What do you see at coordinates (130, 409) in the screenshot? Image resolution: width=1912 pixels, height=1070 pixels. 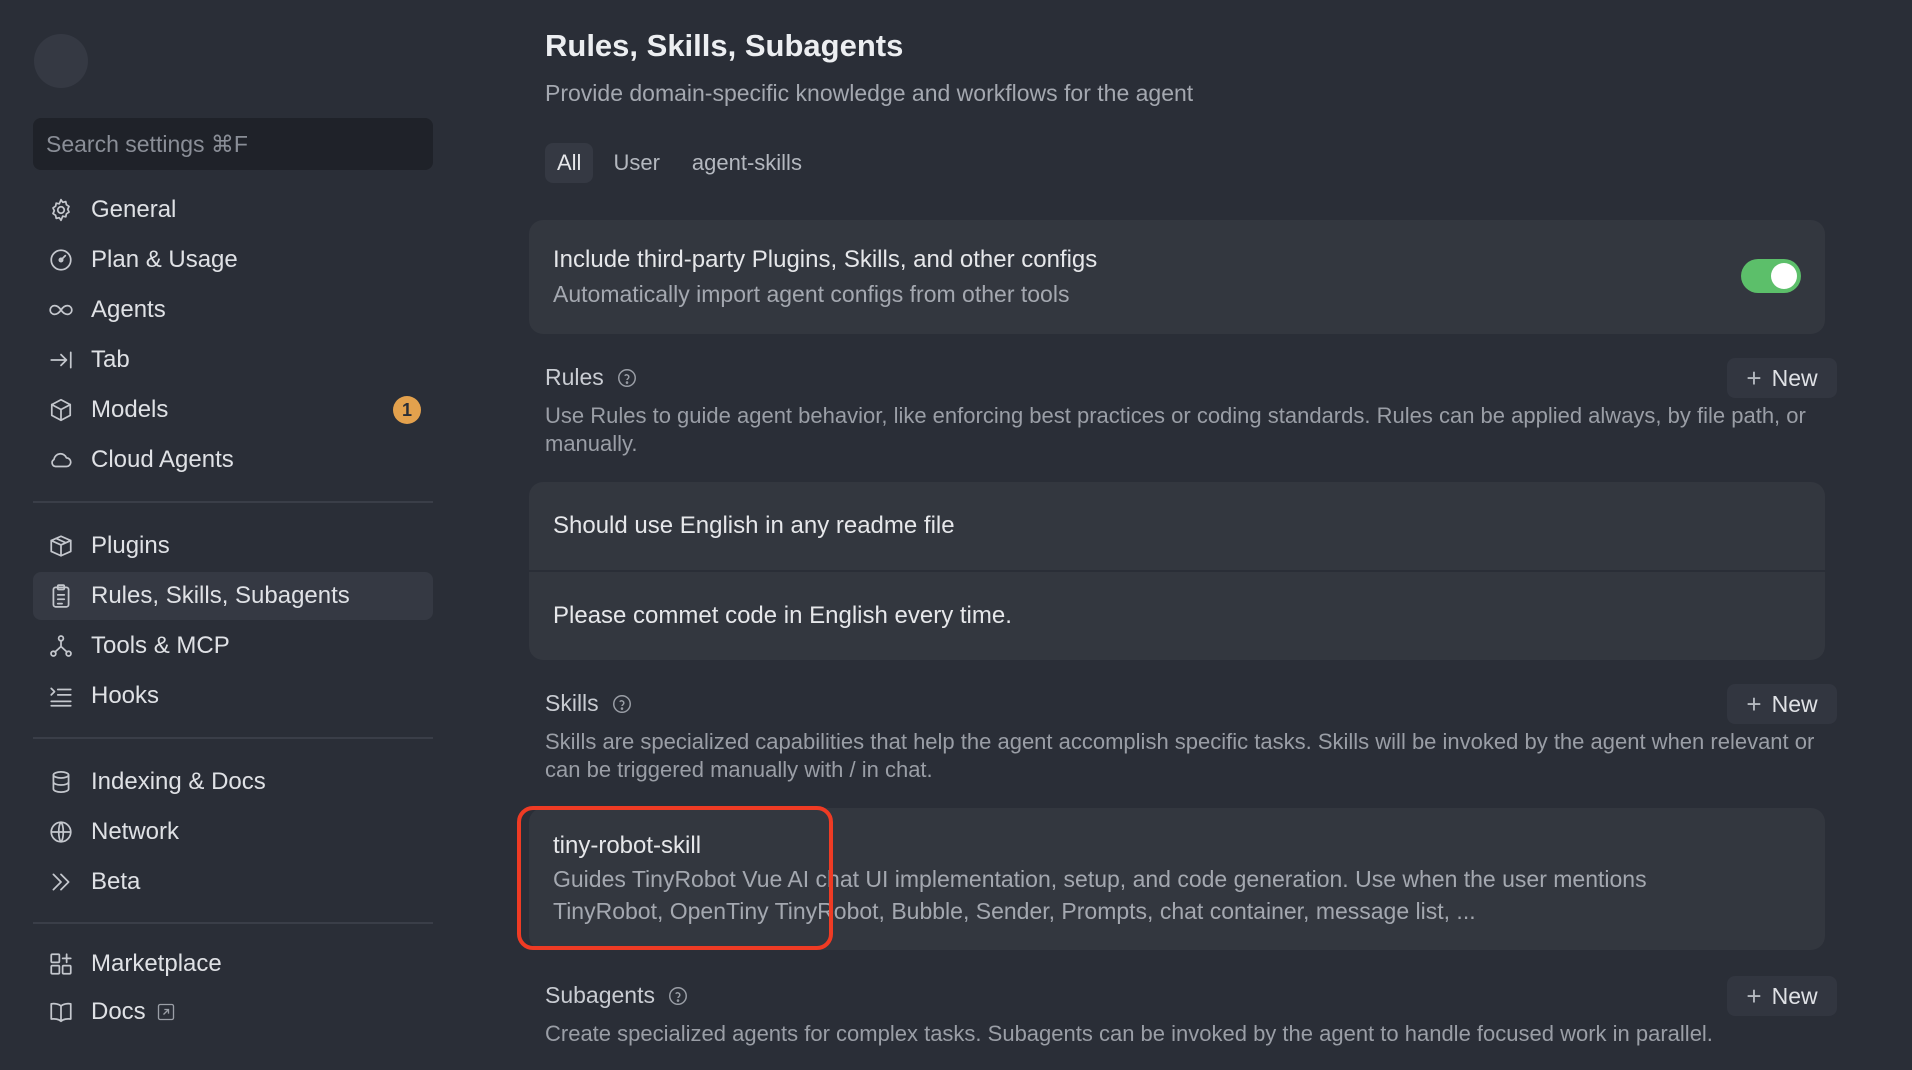 I see `sidebar-item-label: Models` at bounding box center [130, 409].